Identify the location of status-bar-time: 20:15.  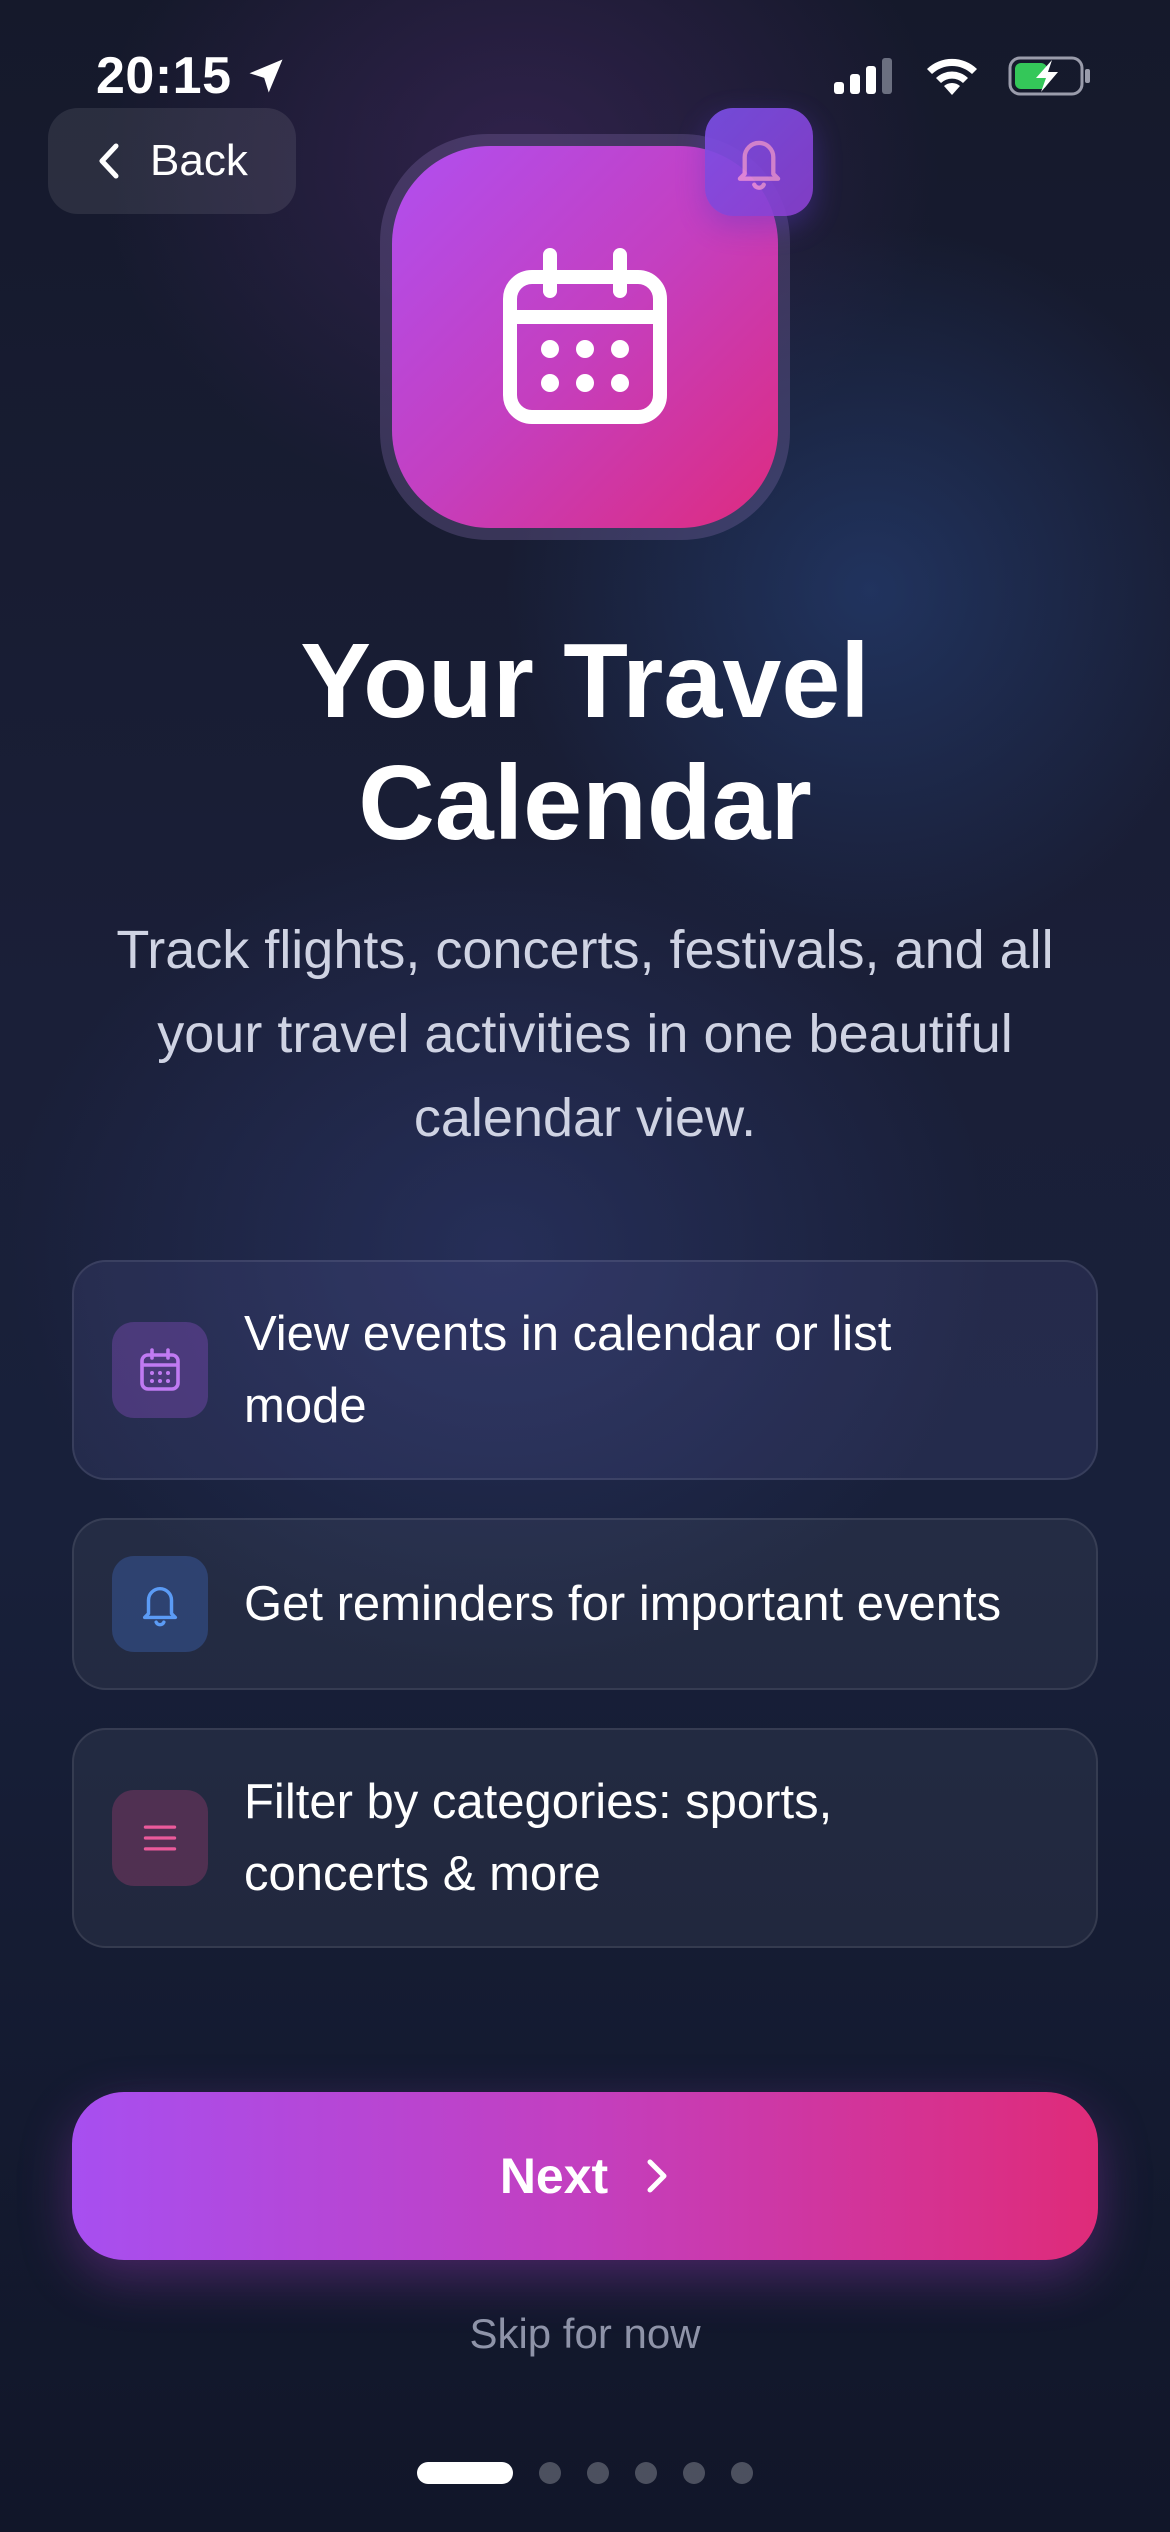
(192, 76).